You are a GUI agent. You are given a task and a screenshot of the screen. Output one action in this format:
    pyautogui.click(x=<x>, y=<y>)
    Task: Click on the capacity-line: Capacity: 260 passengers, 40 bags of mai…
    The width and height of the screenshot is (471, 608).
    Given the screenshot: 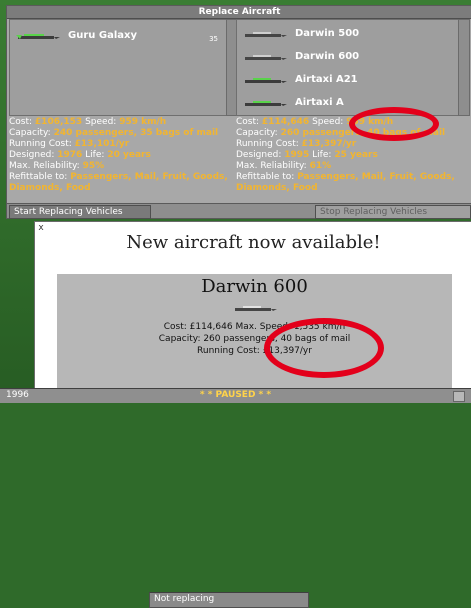 What is the action you would take?
    pyautogui.click(x=254, y=339)
    